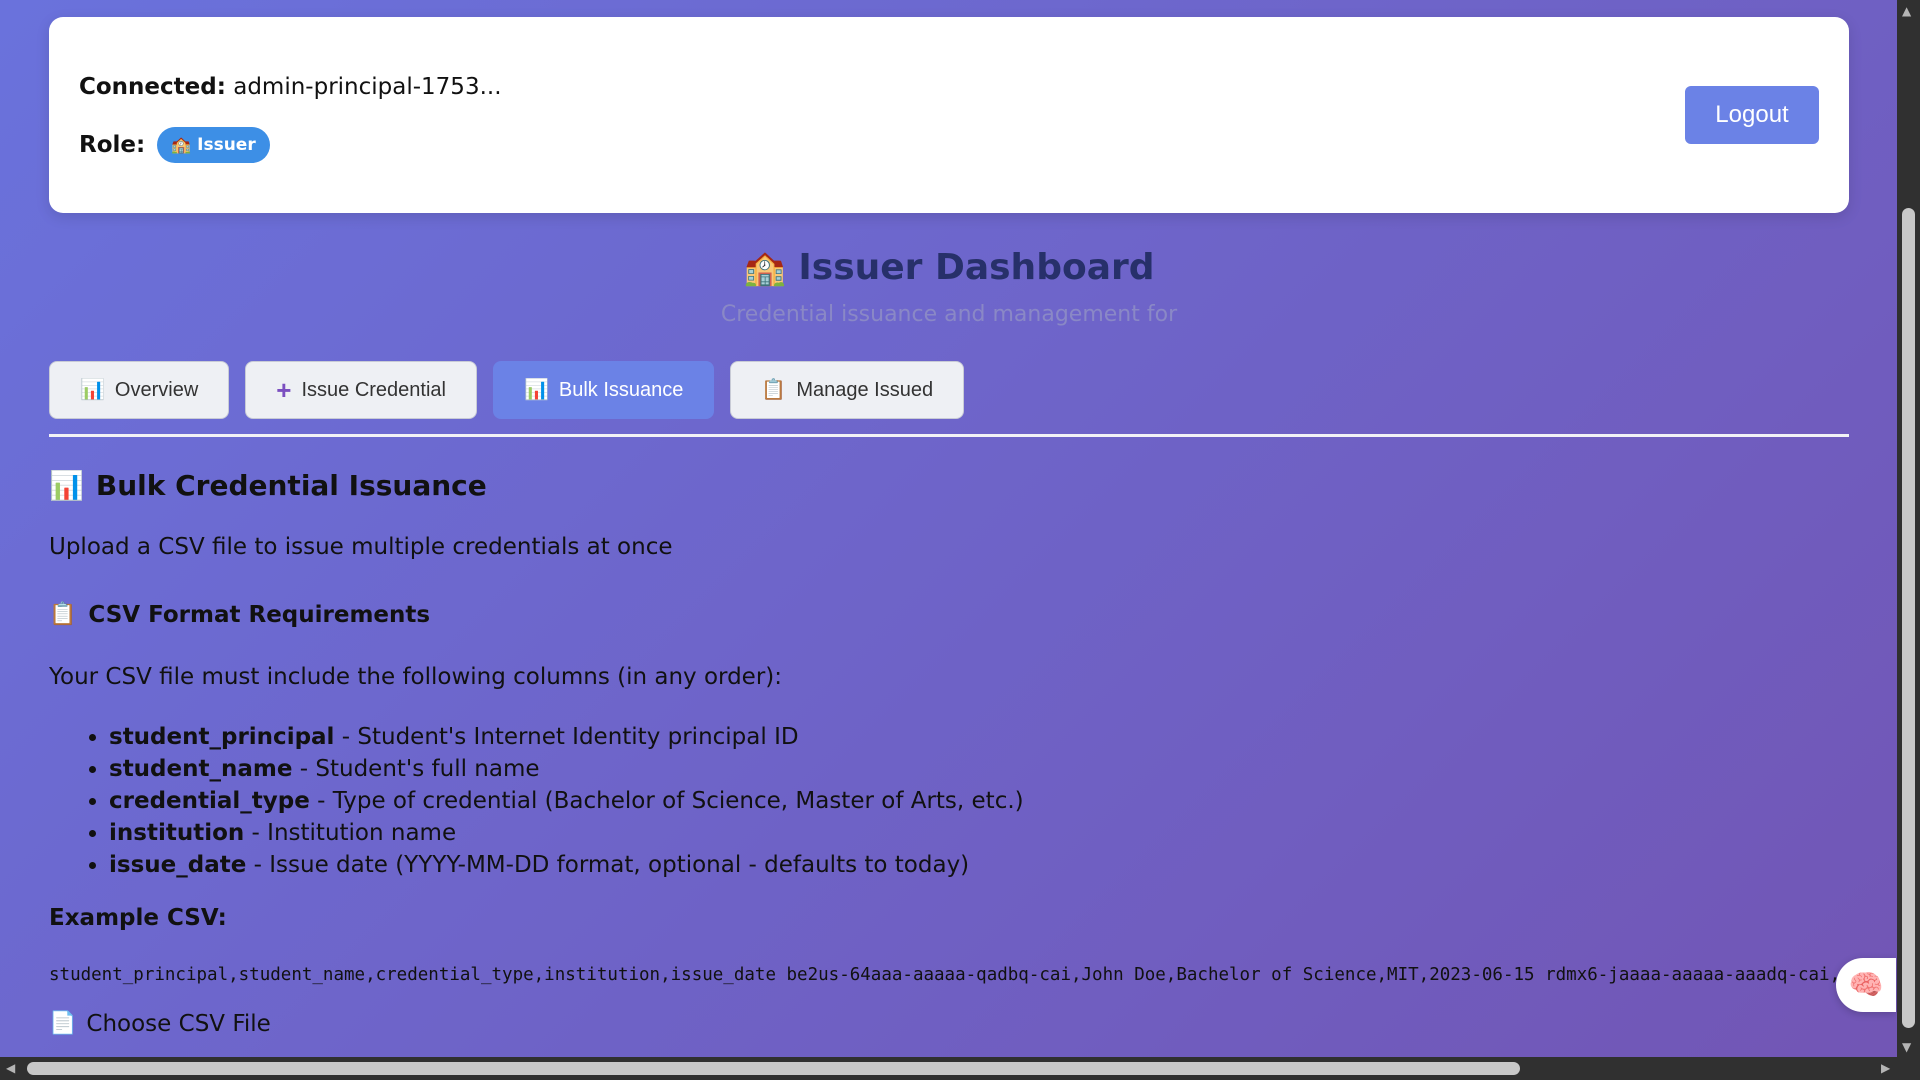  I want to click on tab-bulk-issuance: 📊 Bulk Issuance, so click(603, 390).